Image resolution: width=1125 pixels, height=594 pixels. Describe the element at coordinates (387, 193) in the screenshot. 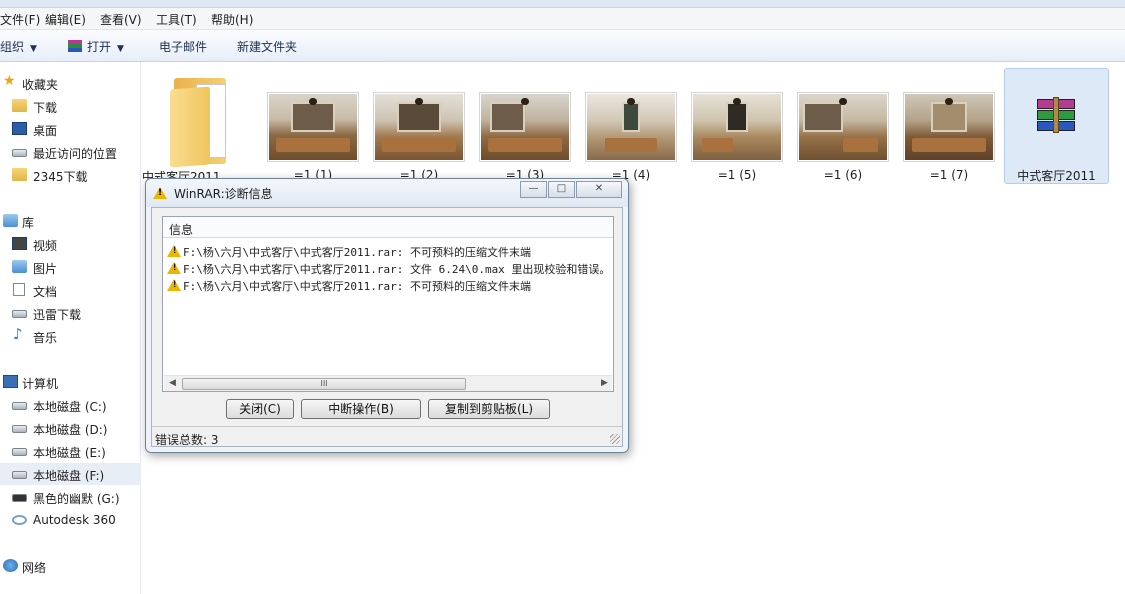

I see `dialog-title-bar: WinRAR:诊断信息 — □ ✕` at that location.